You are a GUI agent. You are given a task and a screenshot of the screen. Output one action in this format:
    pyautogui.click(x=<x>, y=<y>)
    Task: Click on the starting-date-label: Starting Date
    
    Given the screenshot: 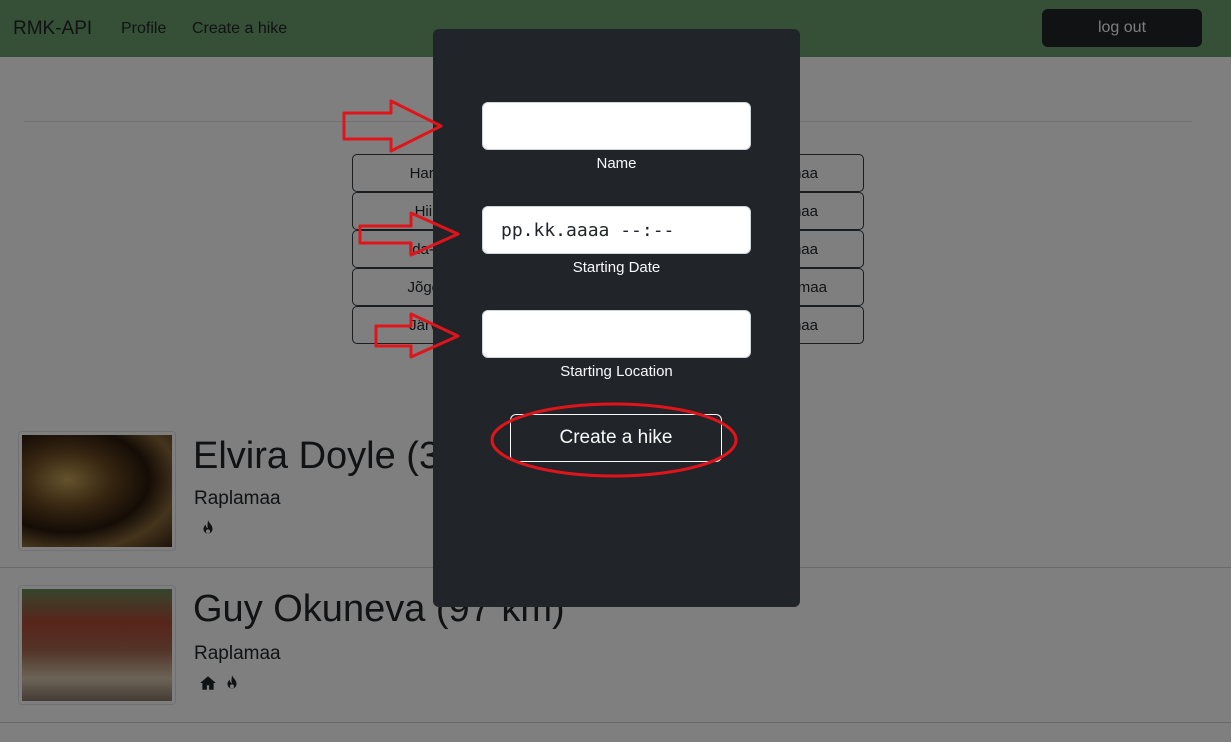 What is the action you would take?
    pyautogui.click(x=616, y=267)
    